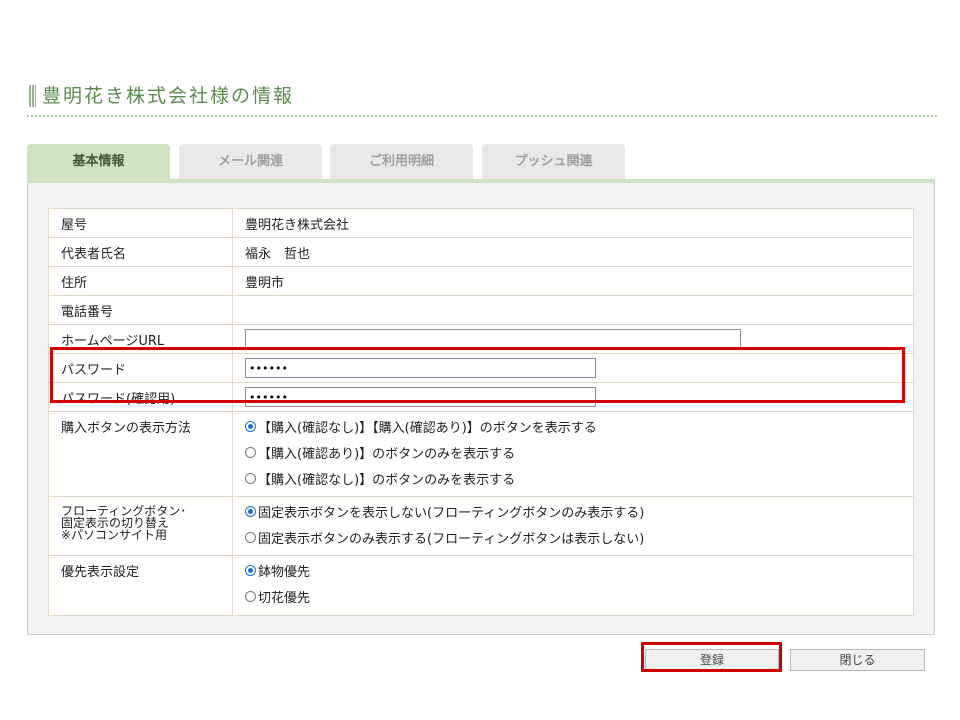 The width and height of the screenshot is (960, 720). What do you see at coordinates (168, 96) in the screenshot?
I see `page-title: 豊明花き株式会社様の情報` at bounding box center [168, 96].